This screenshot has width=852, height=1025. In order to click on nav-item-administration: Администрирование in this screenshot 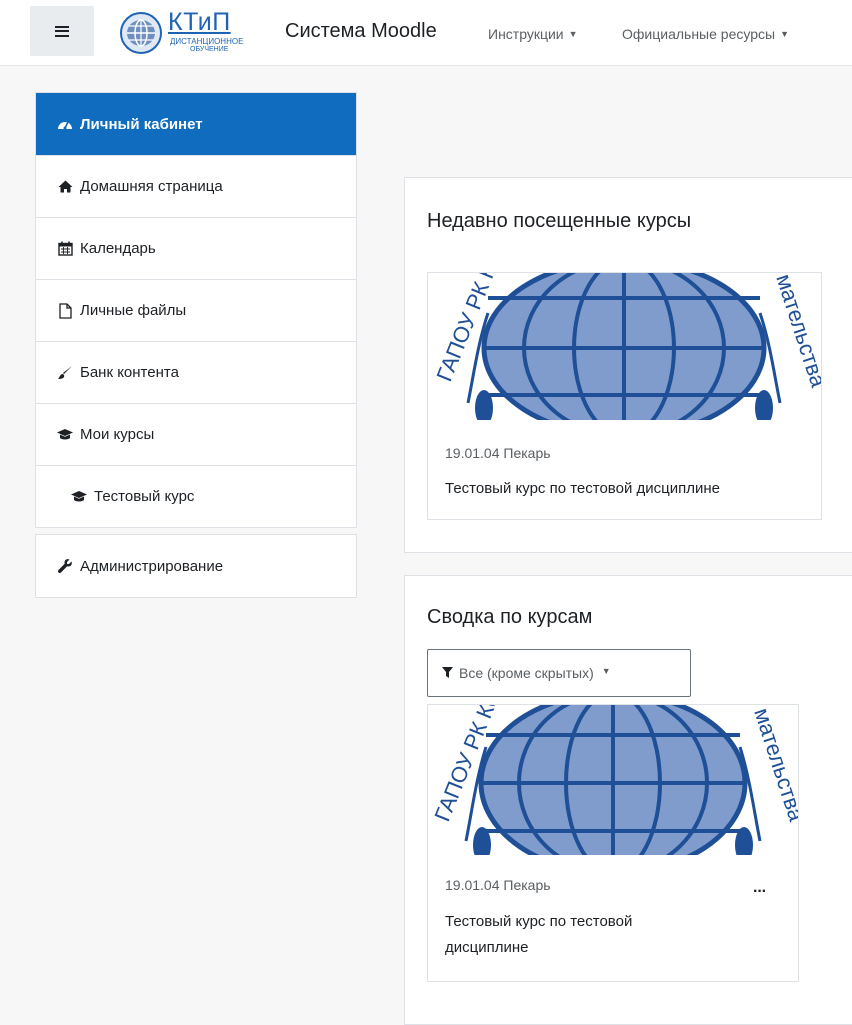, I will do `click(196, 566)`.